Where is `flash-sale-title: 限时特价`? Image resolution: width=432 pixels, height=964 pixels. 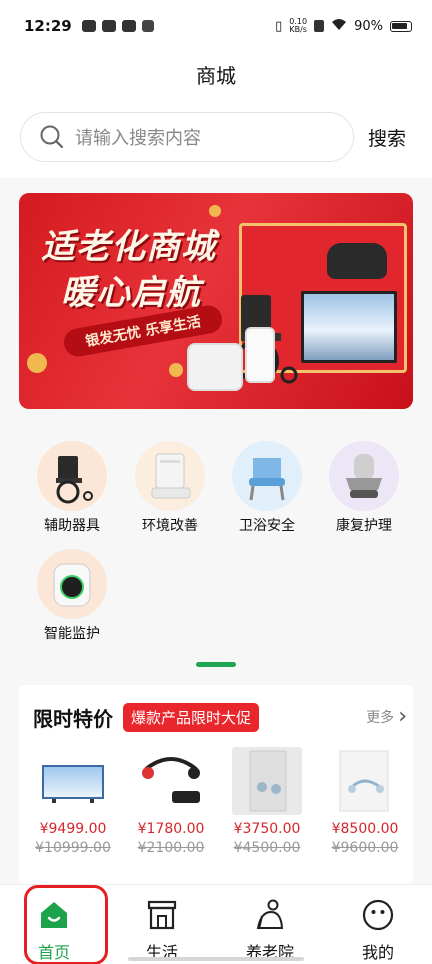
flash-sale-title: 限时特价 is located at coordinates (73, 719).